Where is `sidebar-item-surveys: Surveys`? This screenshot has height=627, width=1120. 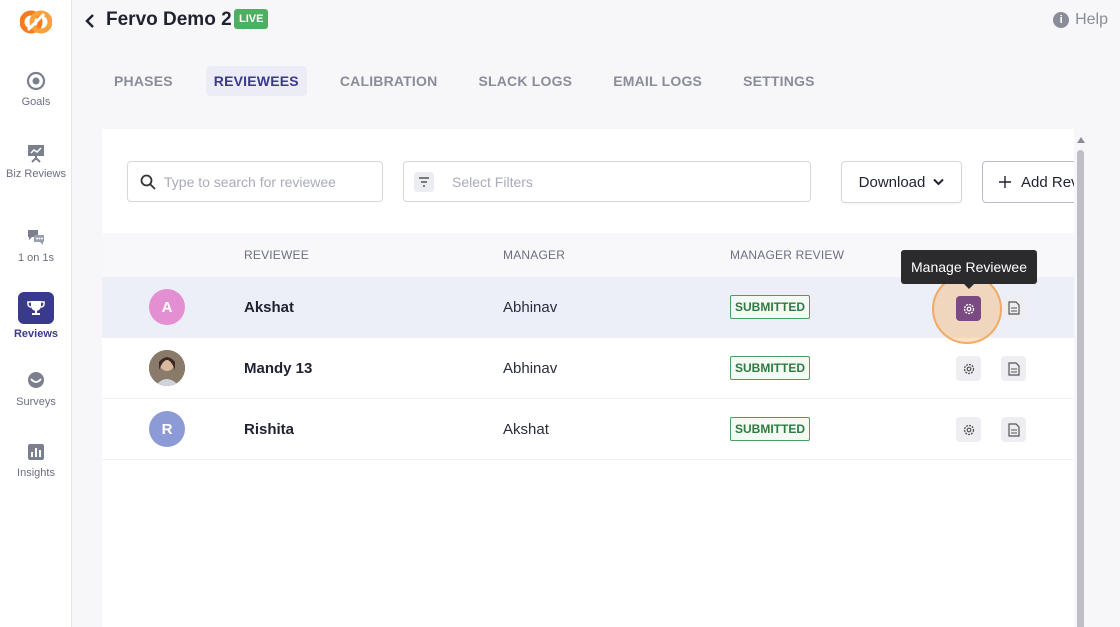 sidebar-item-surveys: Surveys is located at coordinates (36, 389).